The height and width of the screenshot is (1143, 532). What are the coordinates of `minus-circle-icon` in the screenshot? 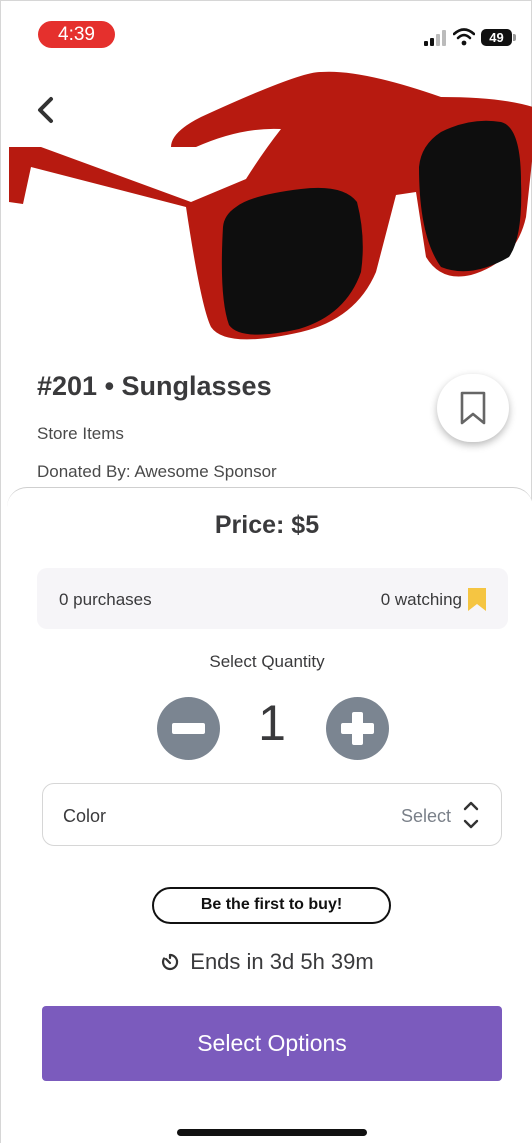 It's located at (188, 728).